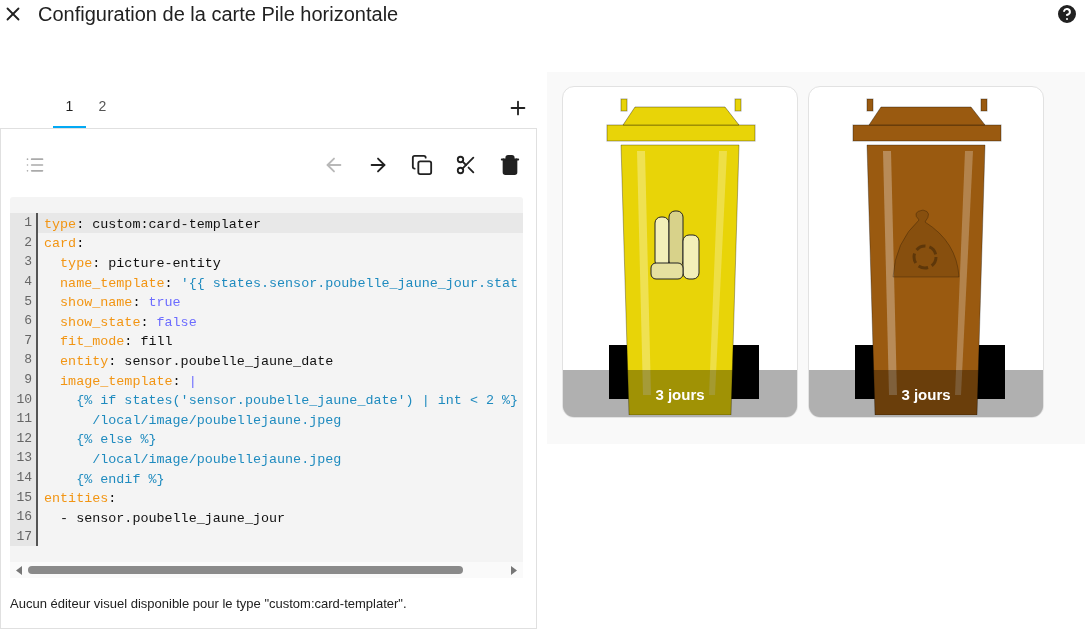  I want to click on line-number: 15, so click(24, 497).